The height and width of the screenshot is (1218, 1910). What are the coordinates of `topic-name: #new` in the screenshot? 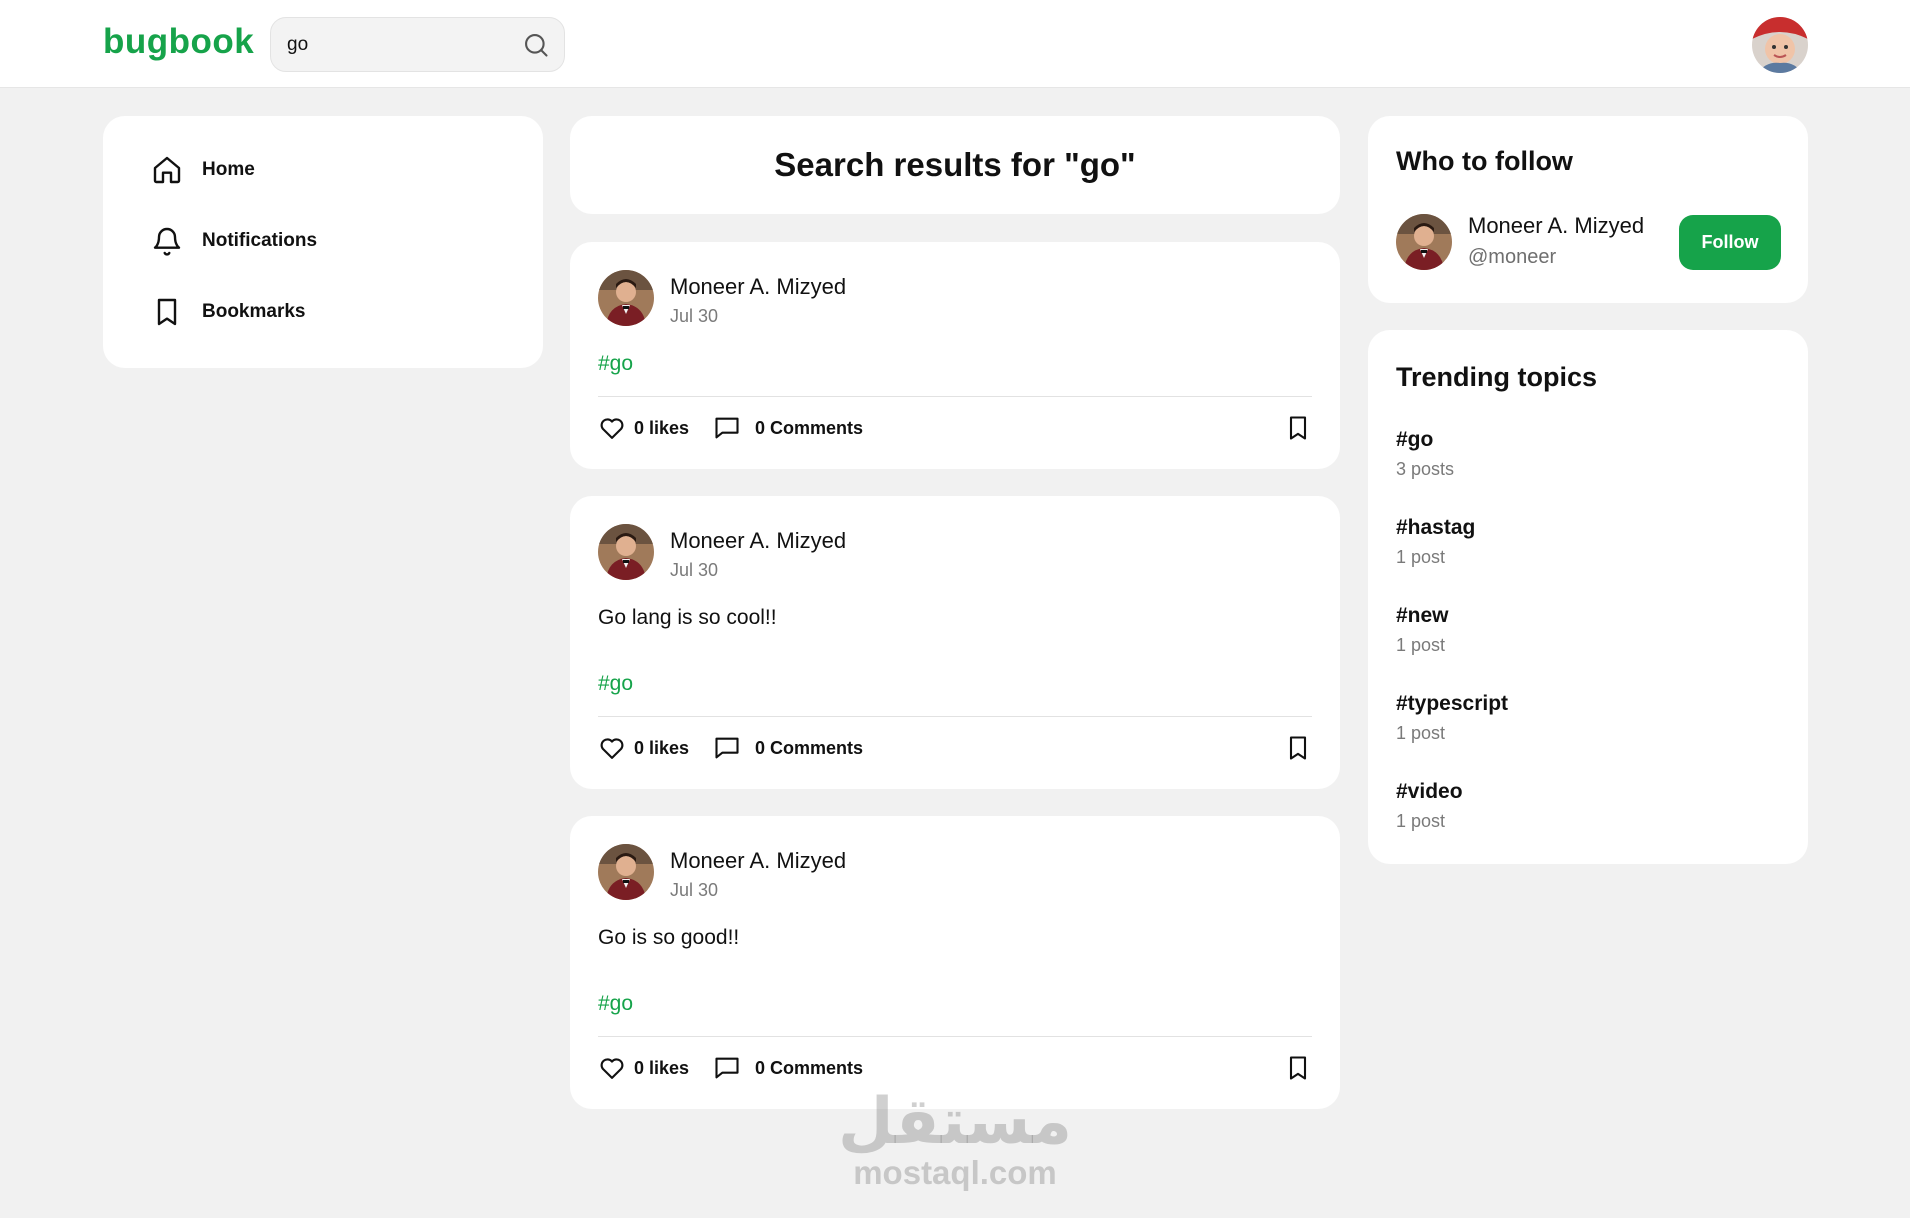 It's located at (1422, 615).